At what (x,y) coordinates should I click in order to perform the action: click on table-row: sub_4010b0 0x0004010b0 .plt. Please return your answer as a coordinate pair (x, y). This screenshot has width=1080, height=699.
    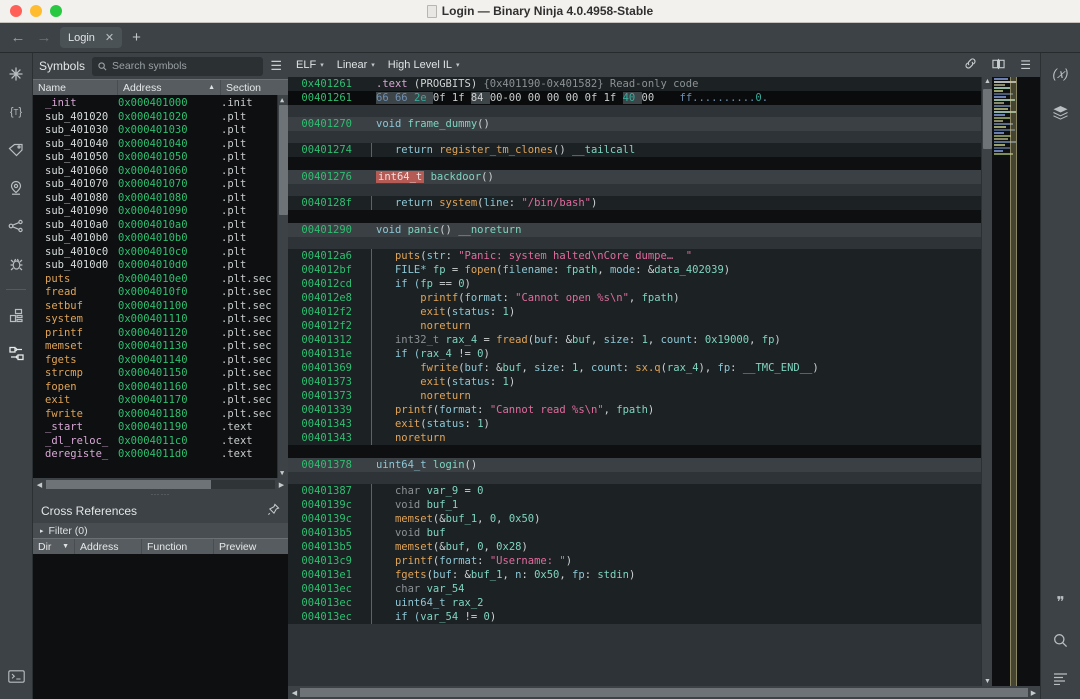
    Looking at the image, I should click on (160, 239).